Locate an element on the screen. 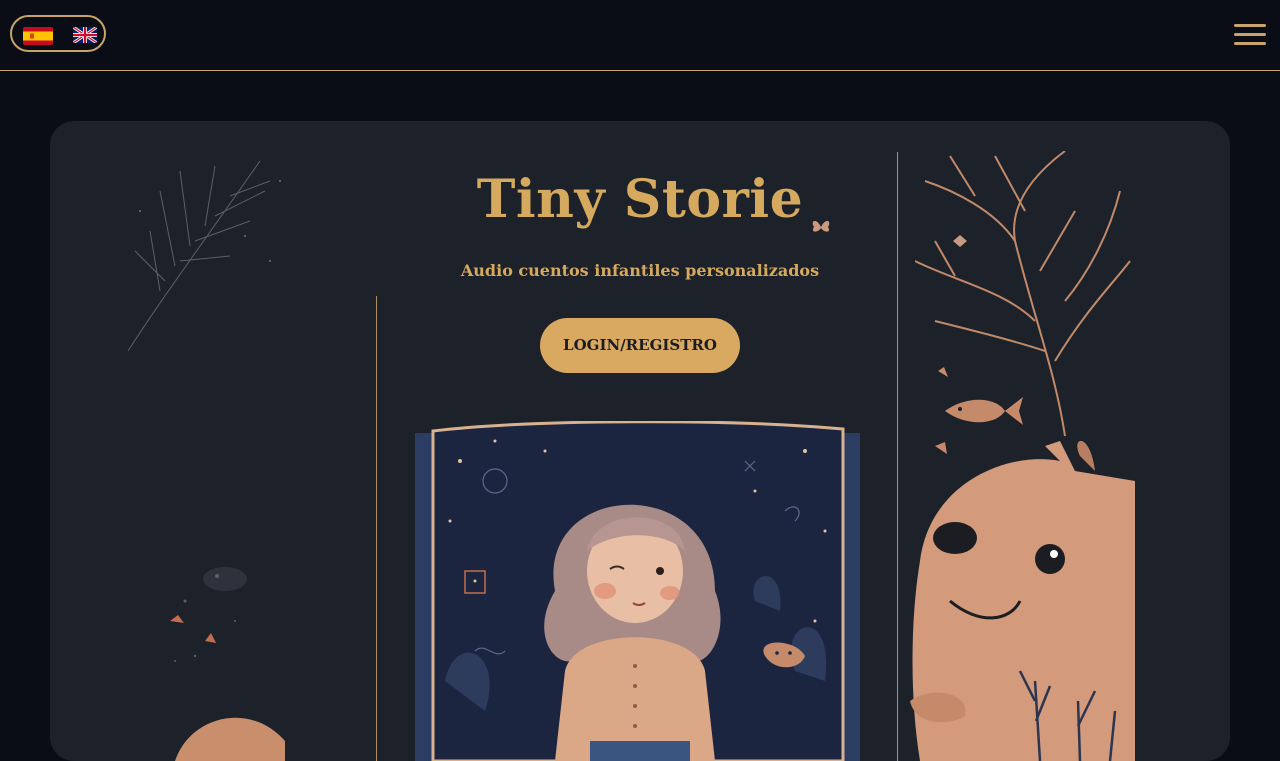 This screenshot has height=761, width=1280. forest-critters-illustration-icon is located at coordinates (208, 614).